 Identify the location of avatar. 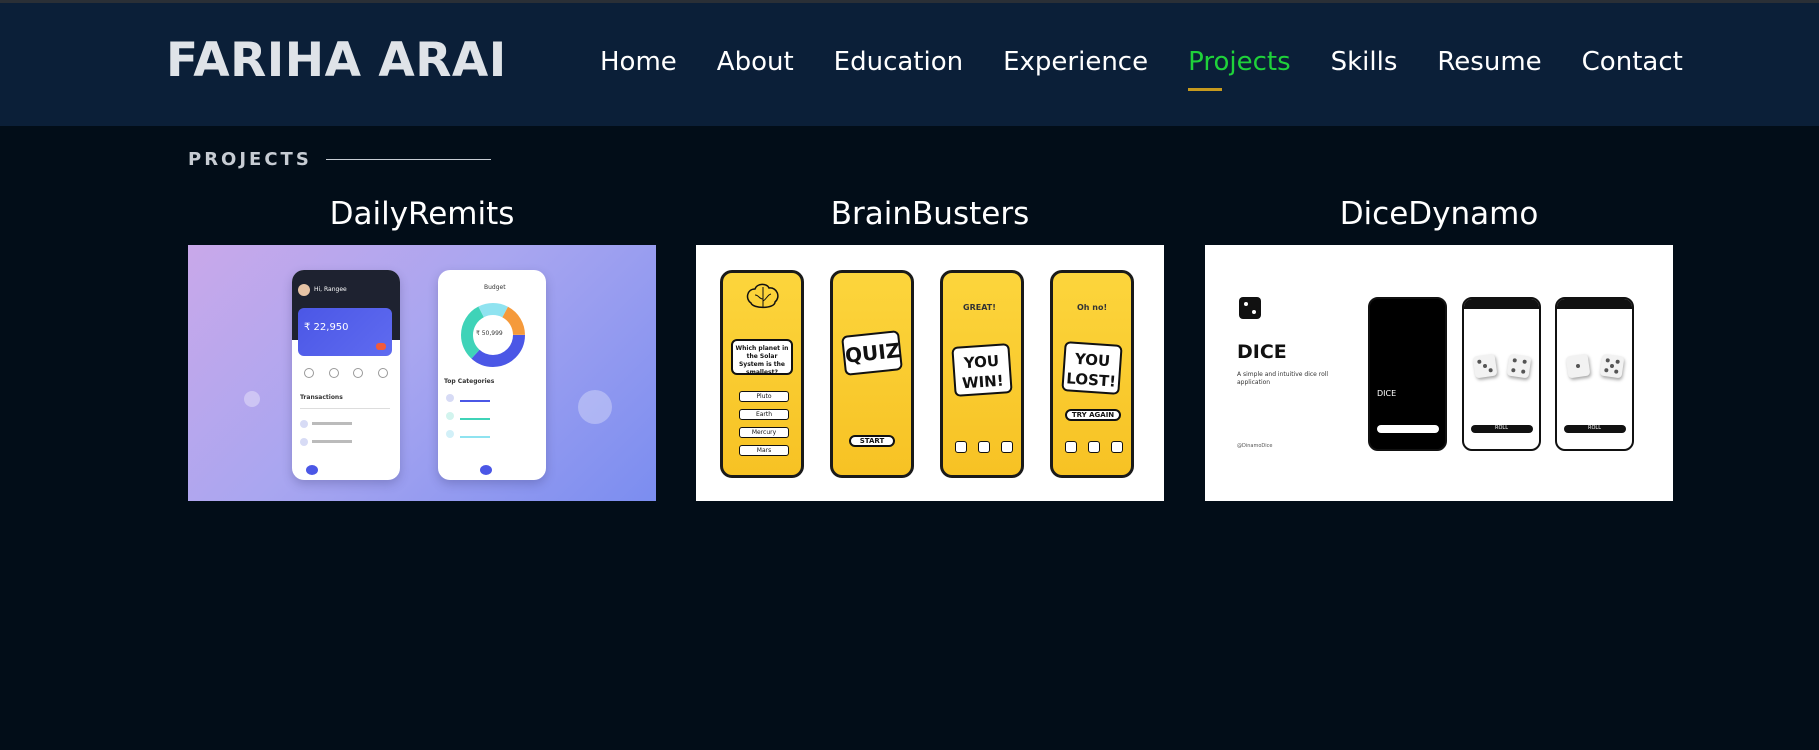
(304, 290).